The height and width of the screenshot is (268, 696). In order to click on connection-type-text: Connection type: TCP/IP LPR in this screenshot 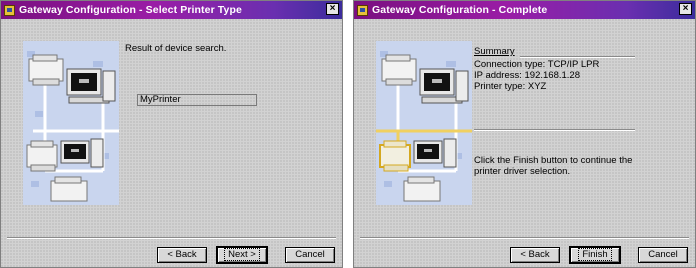, I will do `click(537, 64)`.